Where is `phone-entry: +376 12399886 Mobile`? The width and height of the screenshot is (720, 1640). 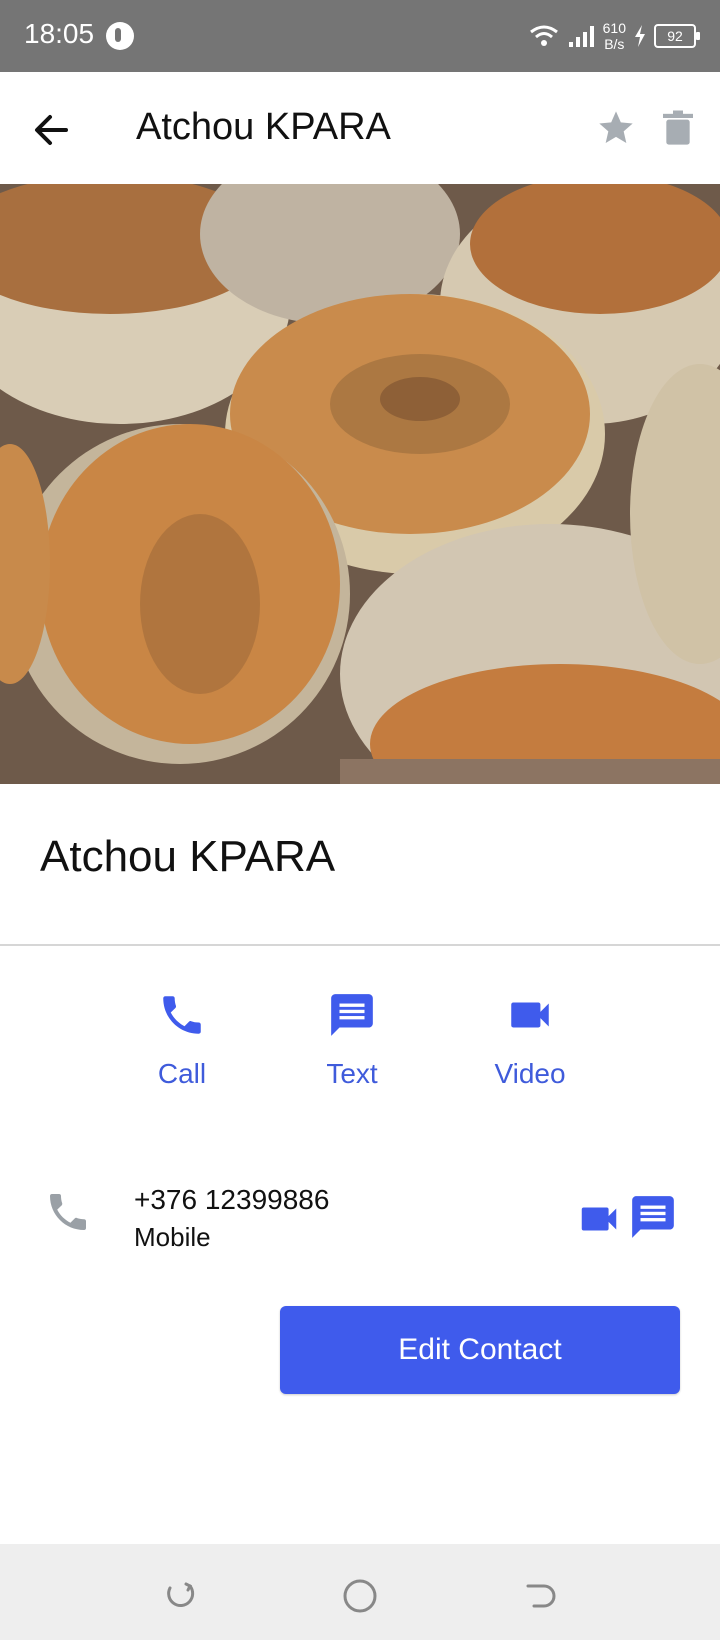
phone-entry: +376 12399886 Mobile is located at coordinates (360, 1220).